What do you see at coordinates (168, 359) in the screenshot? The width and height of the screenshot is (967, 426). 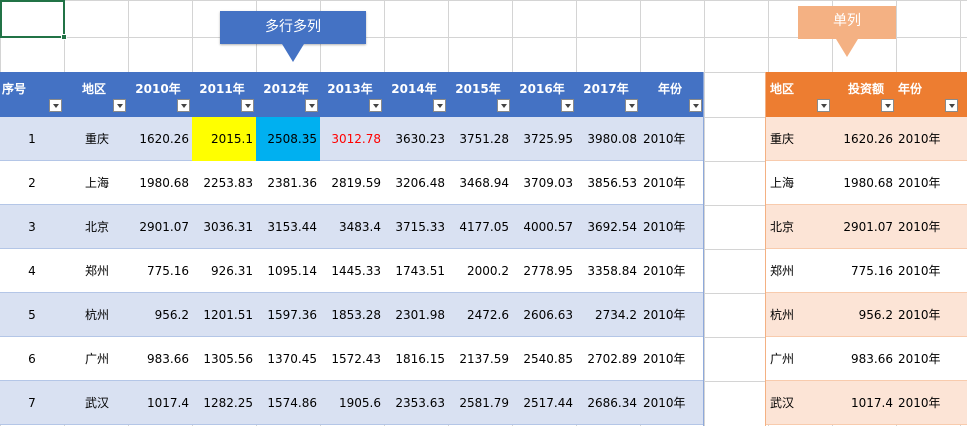 I see `cell-value: 983.66` at bounding box center [168, 359].